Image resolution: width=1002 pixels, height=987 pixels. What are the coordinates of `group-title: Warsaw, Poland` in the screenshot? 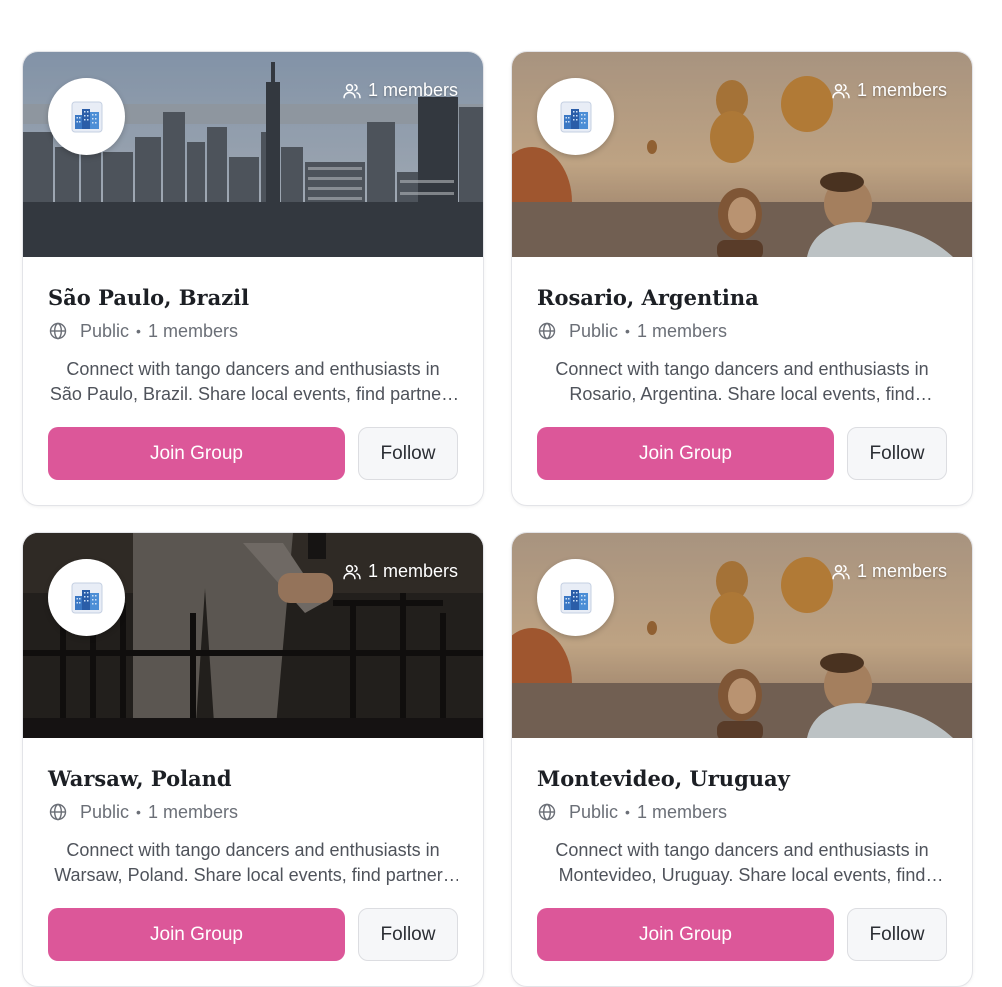 It's located at (253, 779).